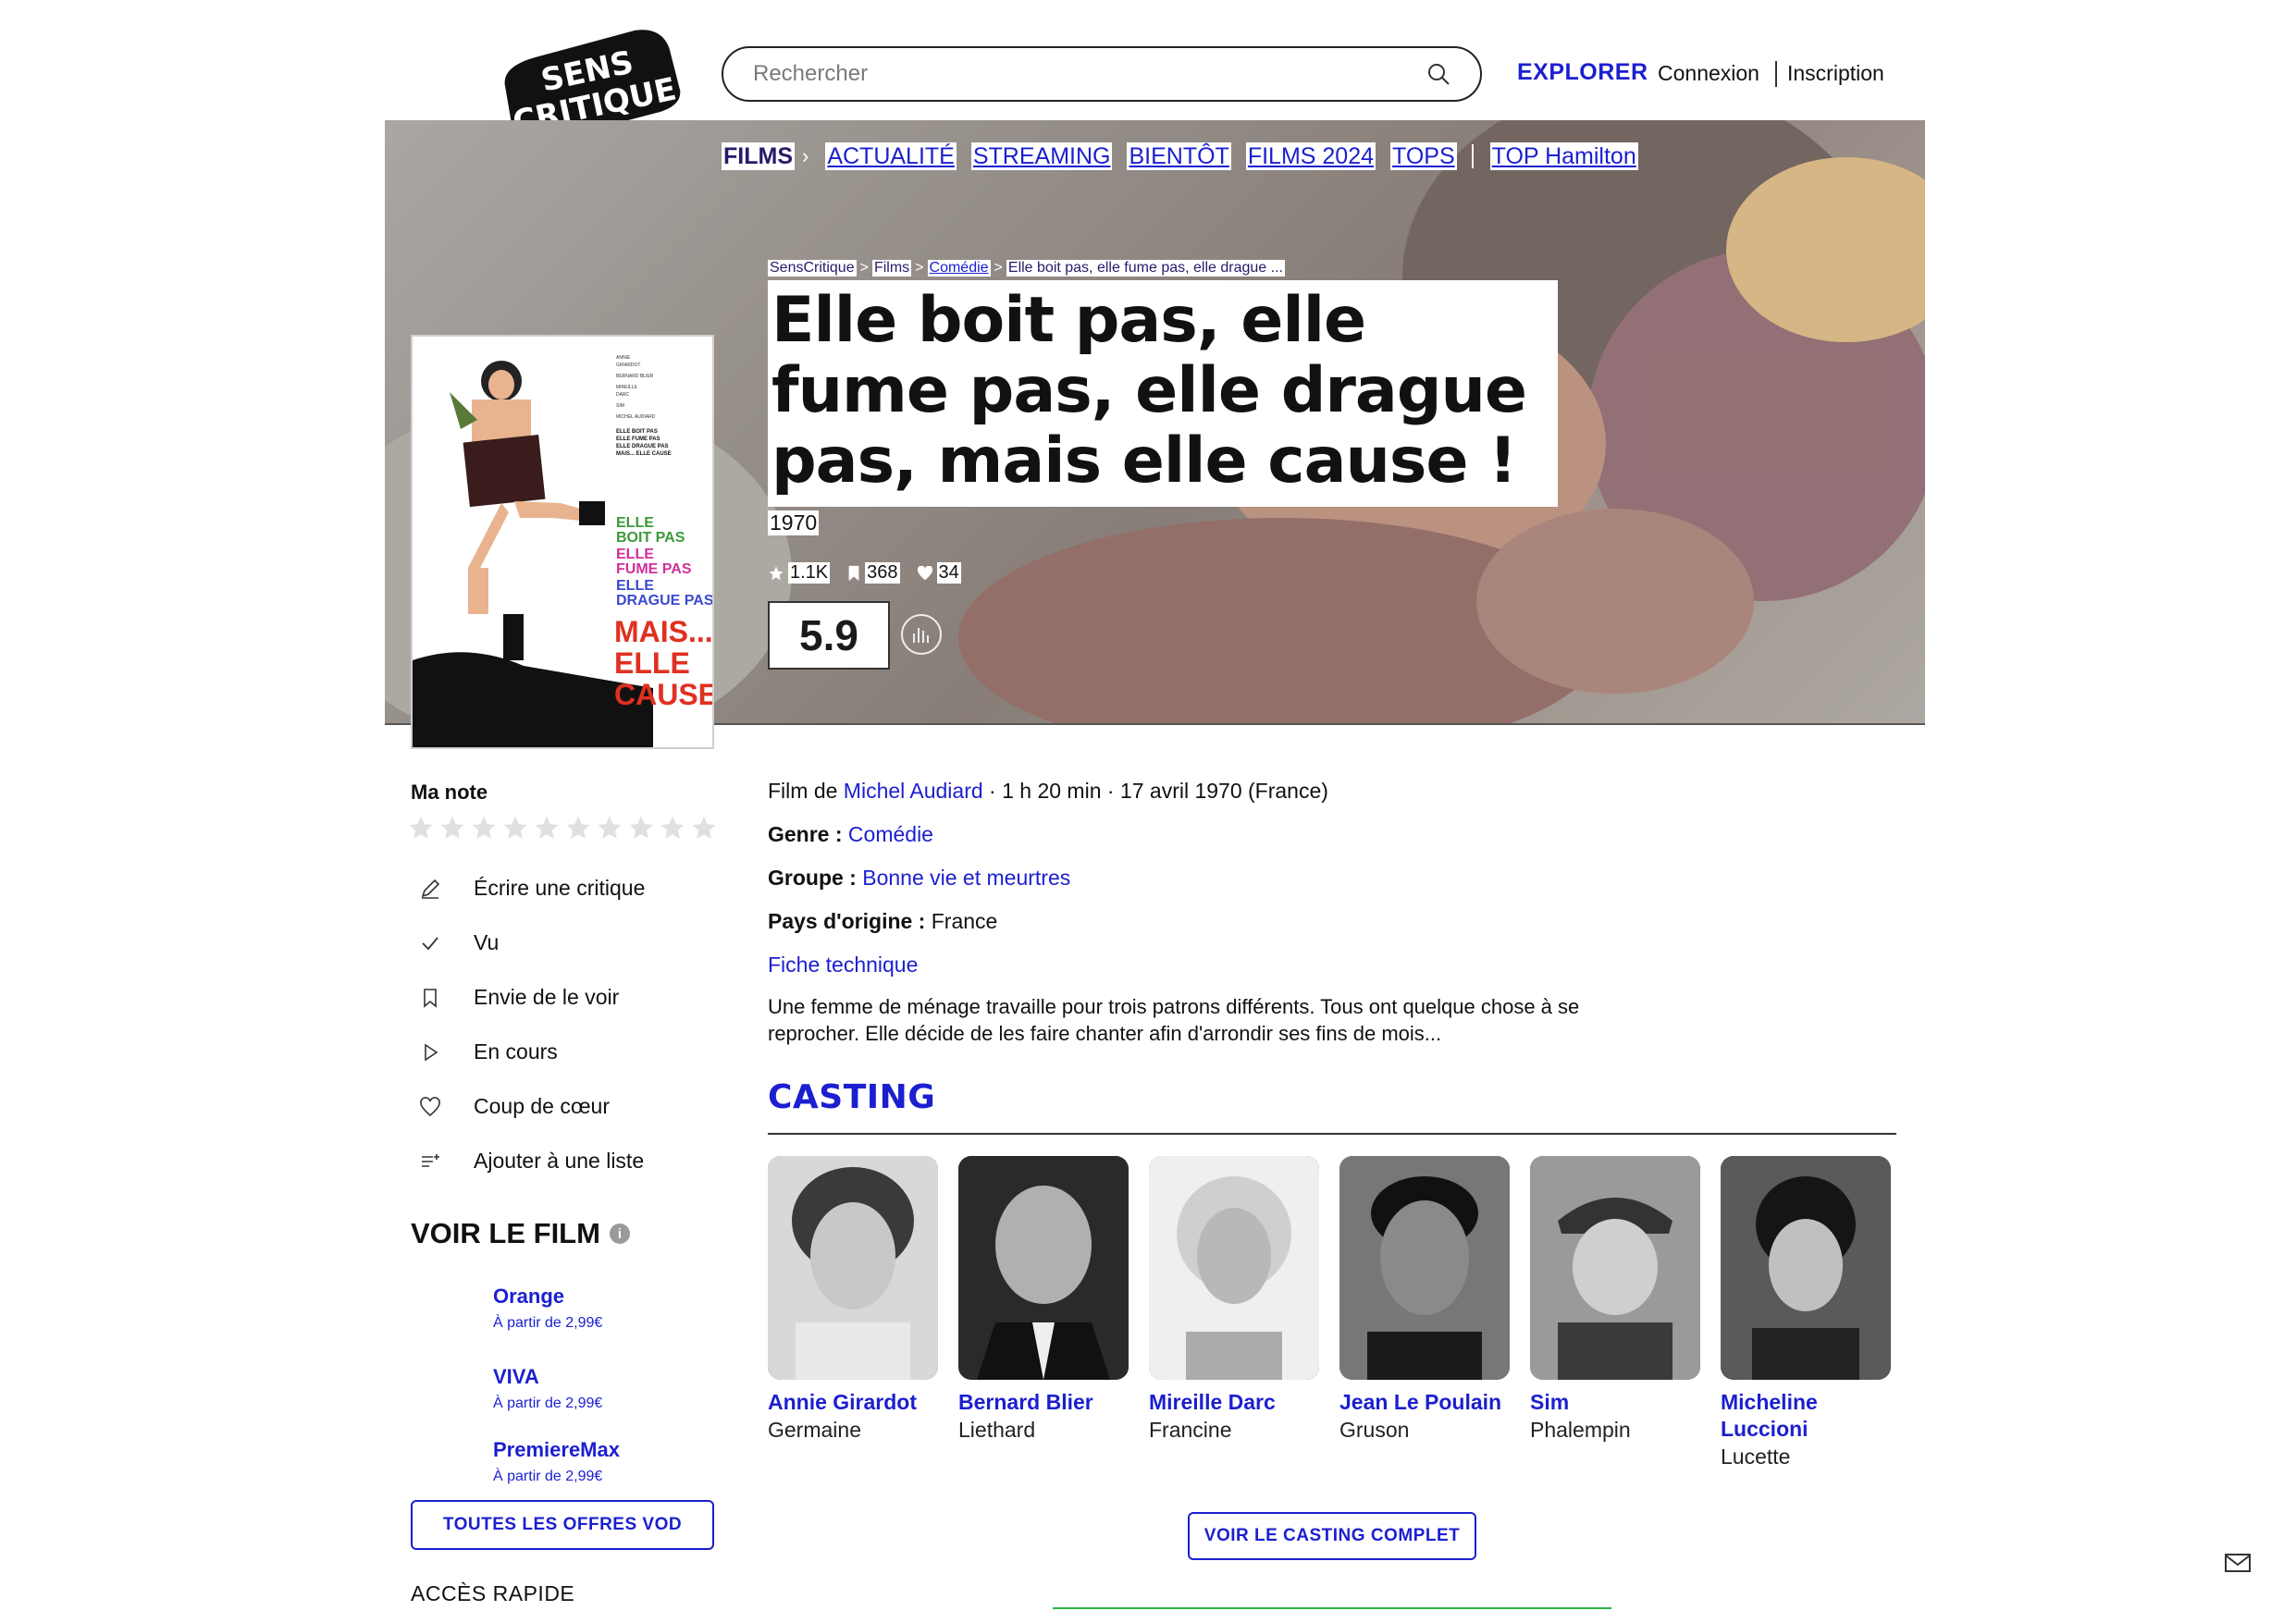 Image resolution: width=2296 pixels, height=1623 pixels. Describe the element at coordinates (556, 1450) in the screenshot. I see `vod-premieremax: PremiereMax` at that location.